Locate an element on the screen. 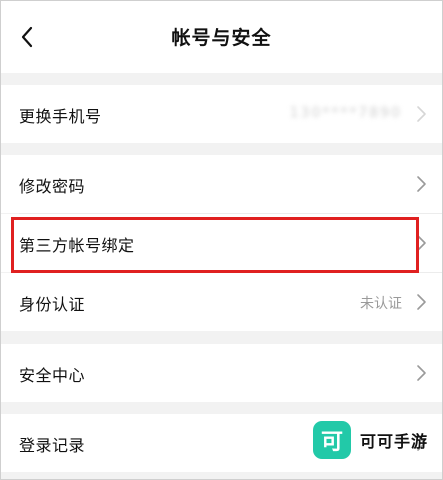 The image size is (443, 480). row-label: 更换手机号 is located at coordinates (60, 116).